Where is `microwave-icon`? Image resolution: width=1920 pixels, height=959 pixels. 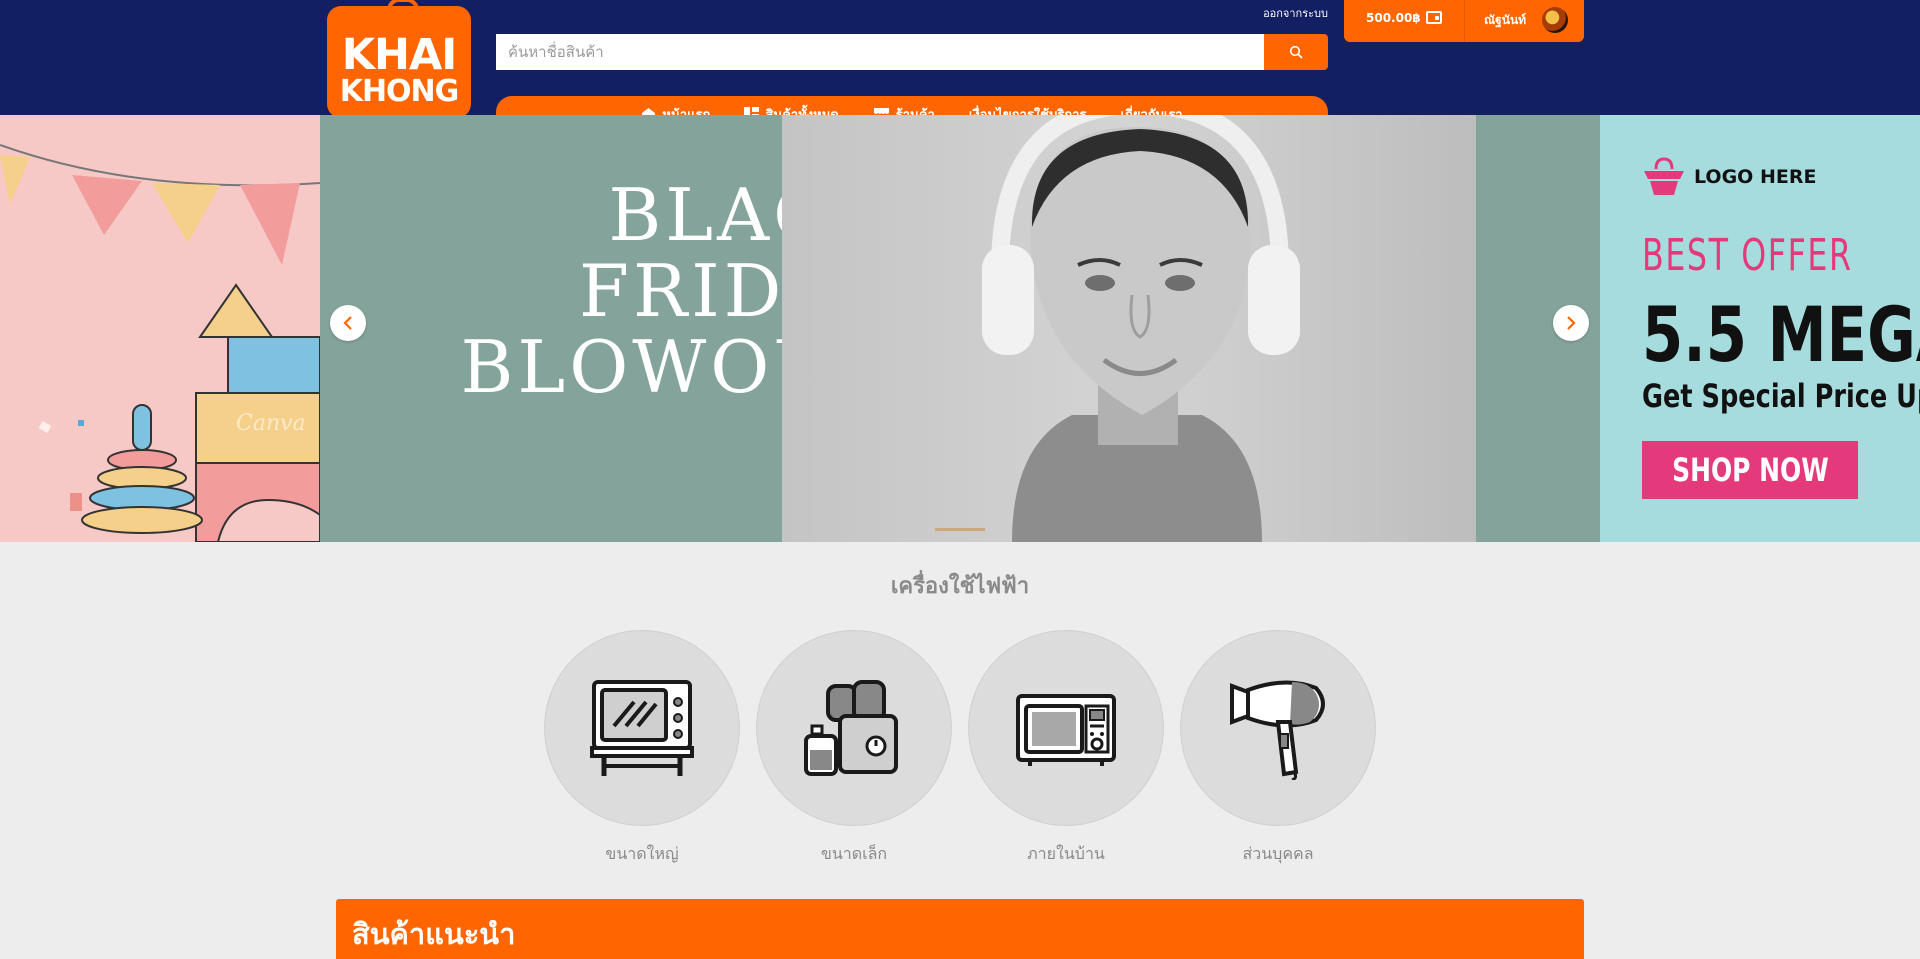 microwave-icon is located at coordinates (1066, 730).